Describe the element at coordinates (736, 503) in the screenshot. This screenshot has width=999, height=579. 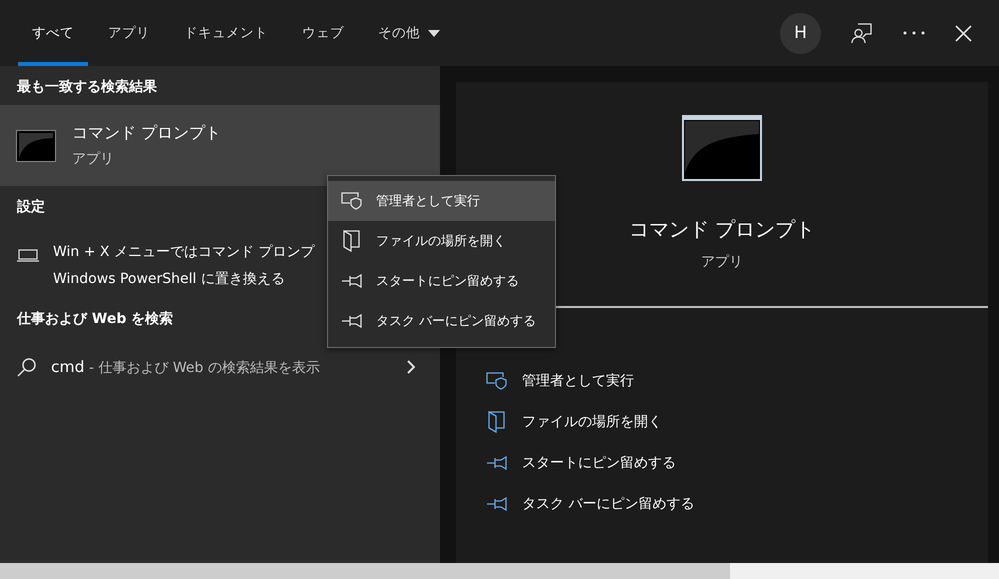
I see `action-link: タスク バーにピン留めする` at that location.